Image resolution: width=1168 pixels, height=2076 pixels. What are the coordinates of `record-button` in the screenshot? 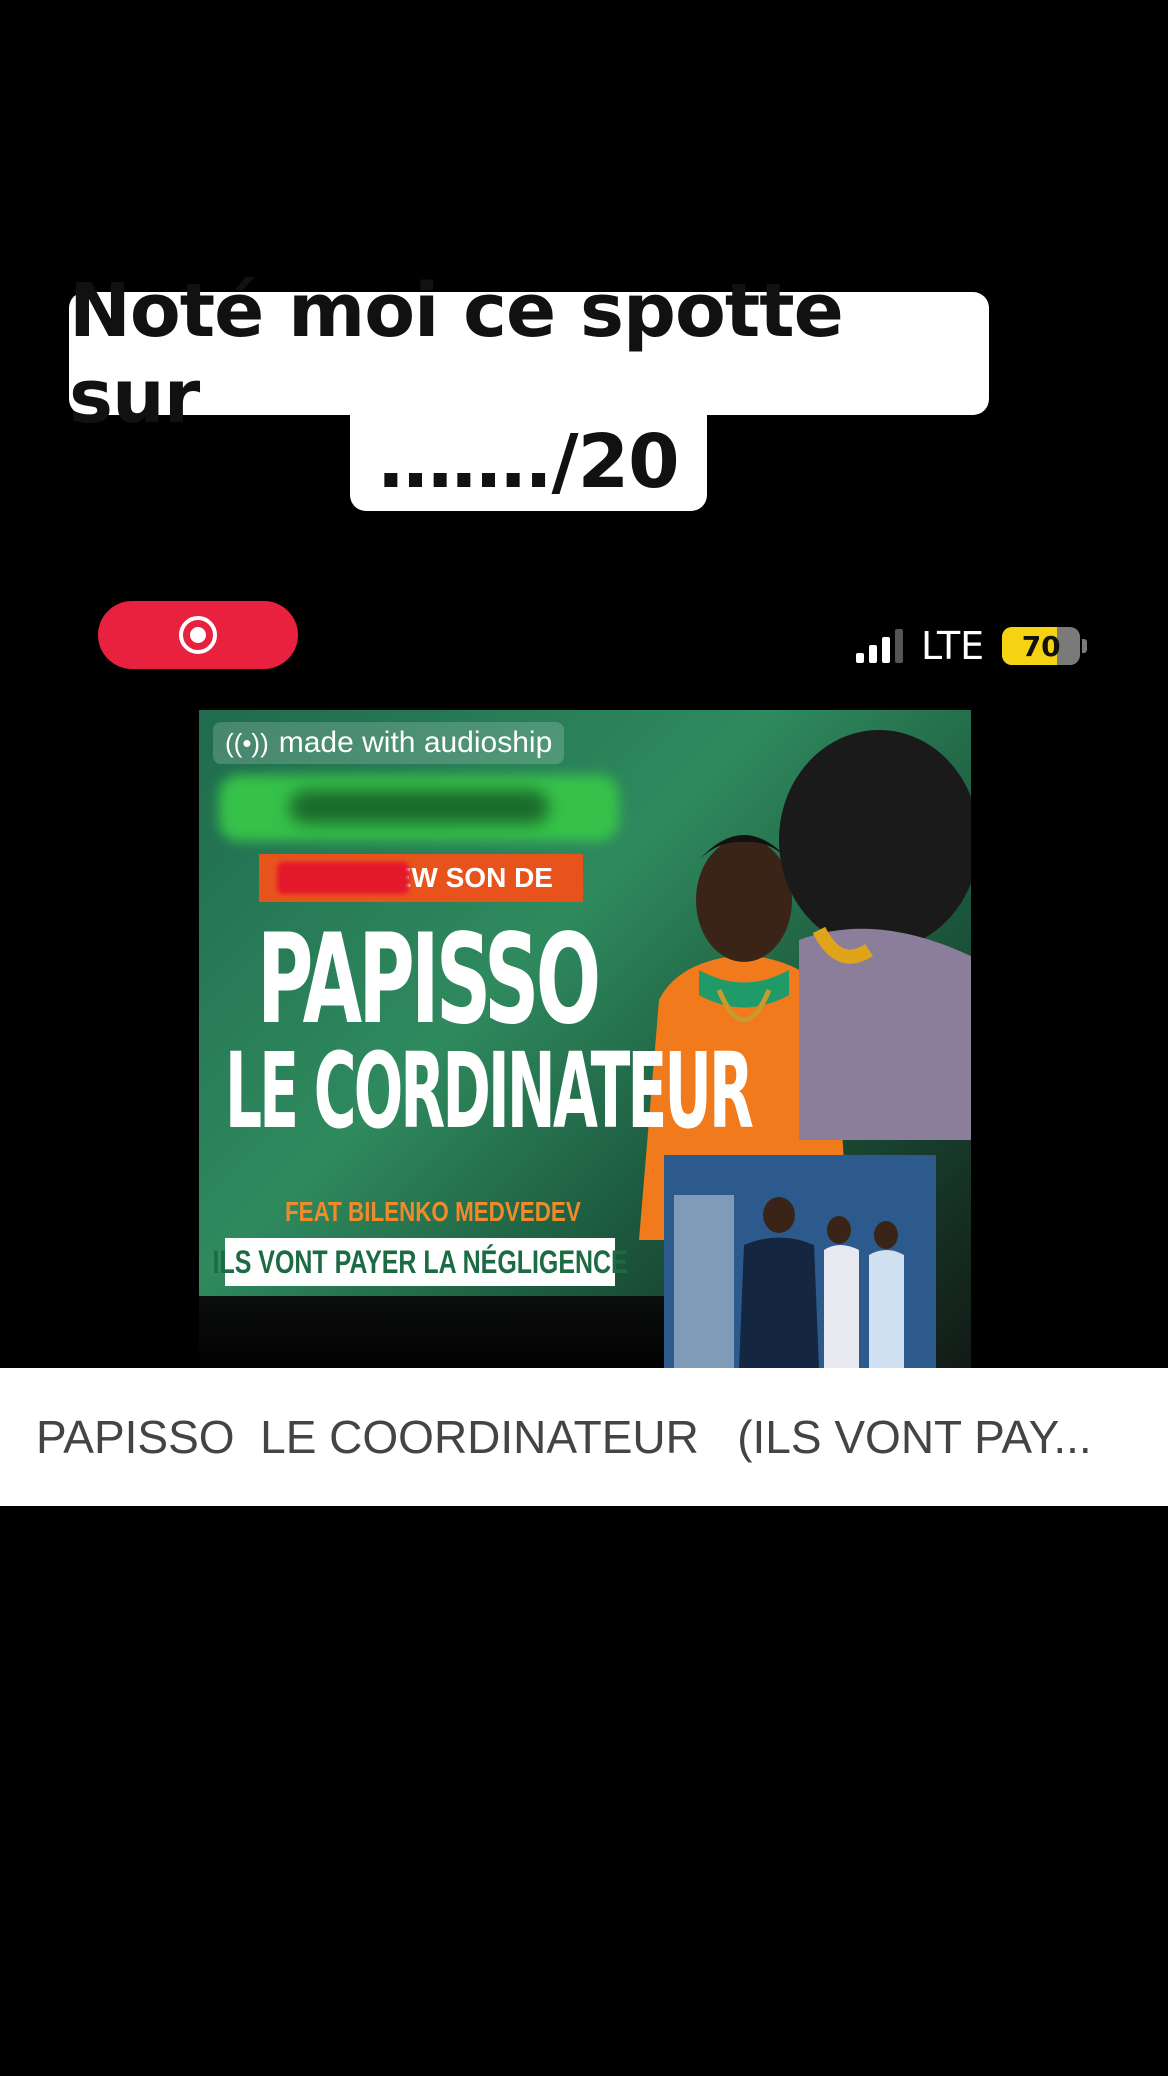 It's located at (198, 635).